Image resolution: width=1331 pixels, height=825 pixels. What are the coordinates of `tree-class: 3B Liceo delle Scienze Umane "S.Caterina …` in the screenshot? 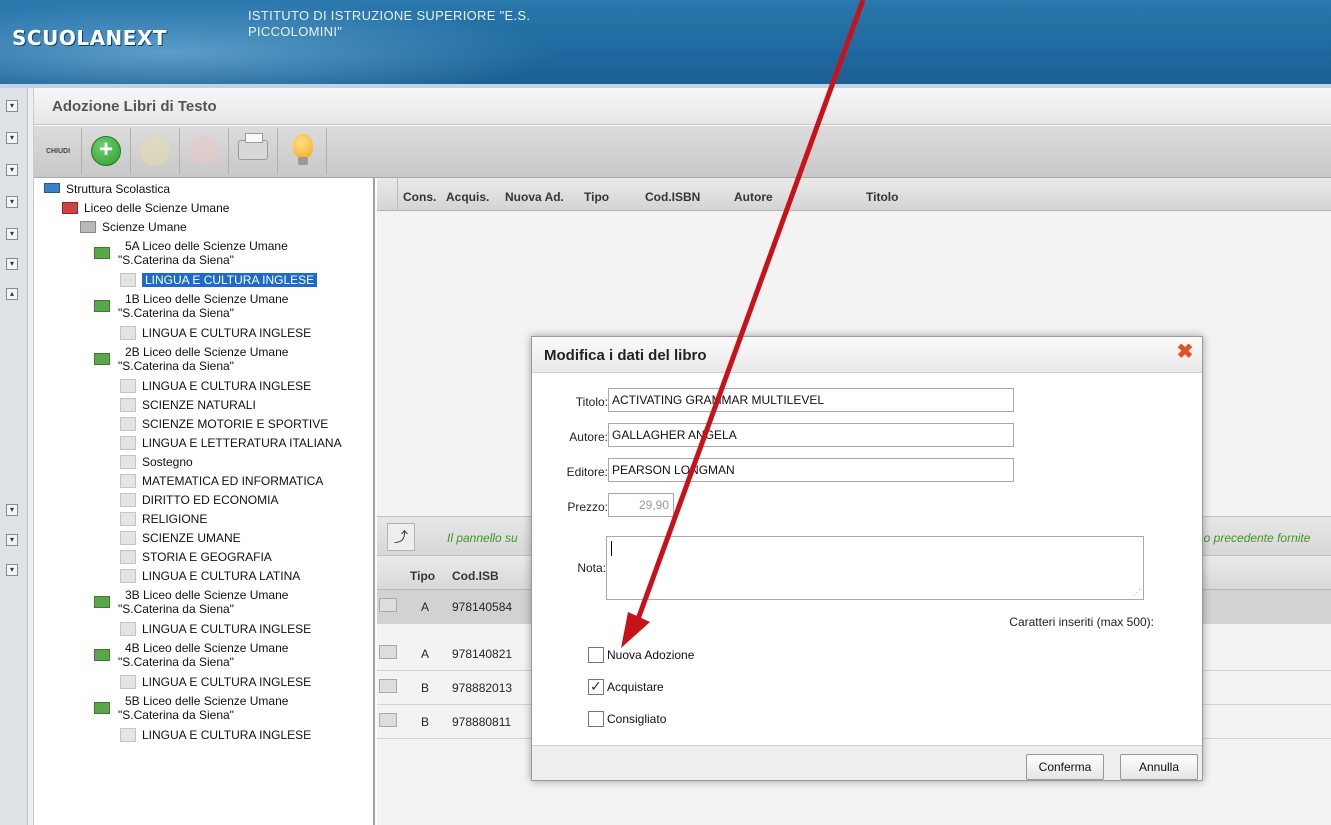 It's located at (191, 602).